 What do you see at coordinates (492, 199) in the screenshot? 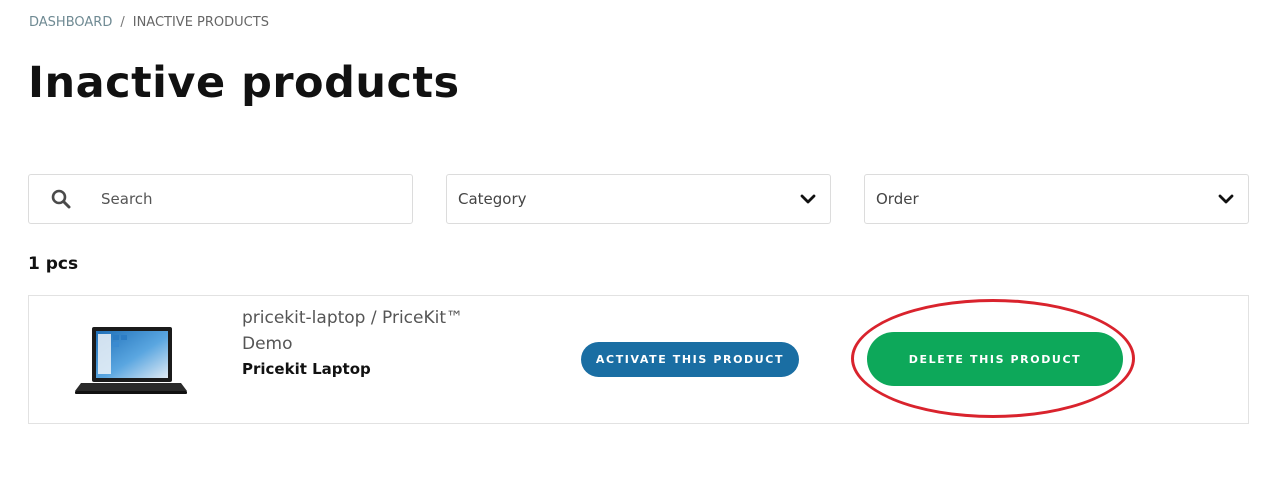
I see `category-select-value: Category` at bounding box center [492, 199].